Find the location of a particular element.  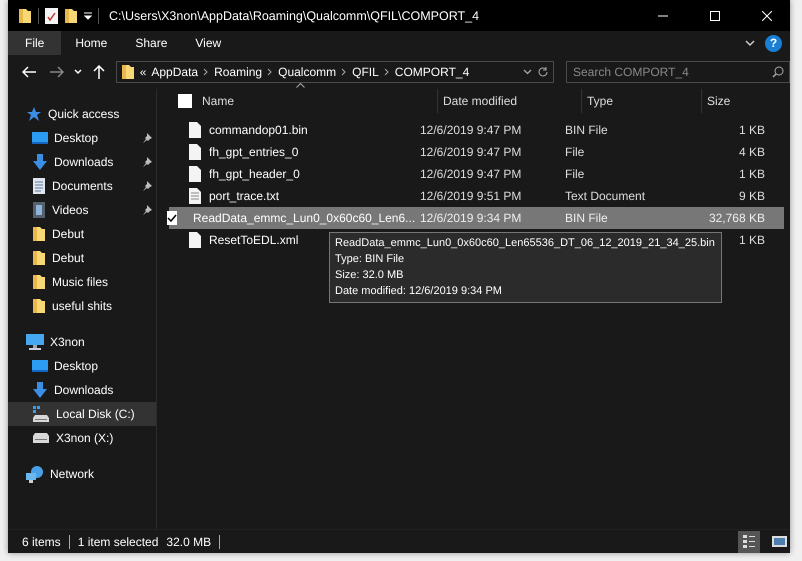

ribbon-tab: File is located at coordinates (35, 43).